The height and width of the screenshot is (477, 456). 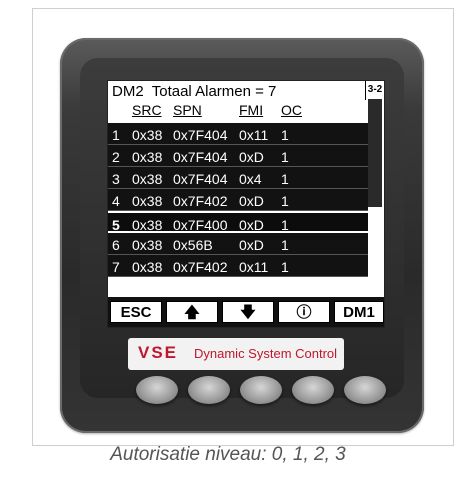 What do you see at coordinates (147, 110) in the screenshot?
I see `col-header-src: SRC` at bounding box center [147, 110].